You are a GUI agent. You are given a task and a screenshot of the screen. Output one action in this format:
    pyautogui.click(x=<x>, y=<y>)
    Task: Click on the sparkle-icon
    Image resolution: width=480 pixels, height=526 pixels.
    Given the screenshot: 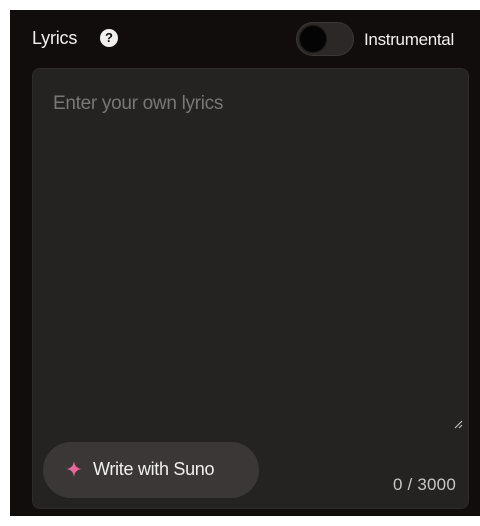 What is the action you would take?
    pyautogui.click(x=74, y=469)
    